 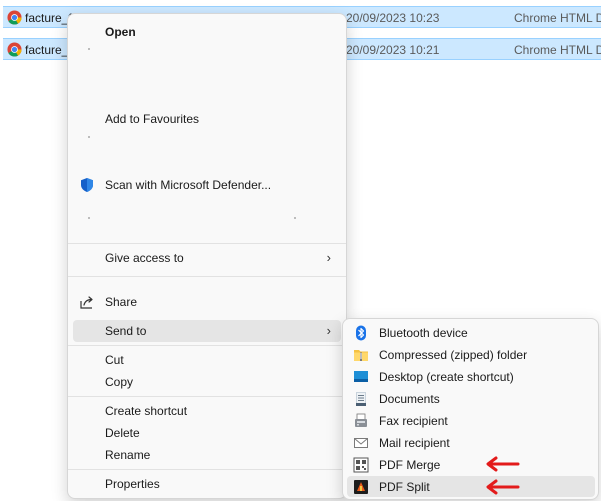 I want to click on send-to-desktop: Desktop (create shortcut), so click(x=471, y=376).